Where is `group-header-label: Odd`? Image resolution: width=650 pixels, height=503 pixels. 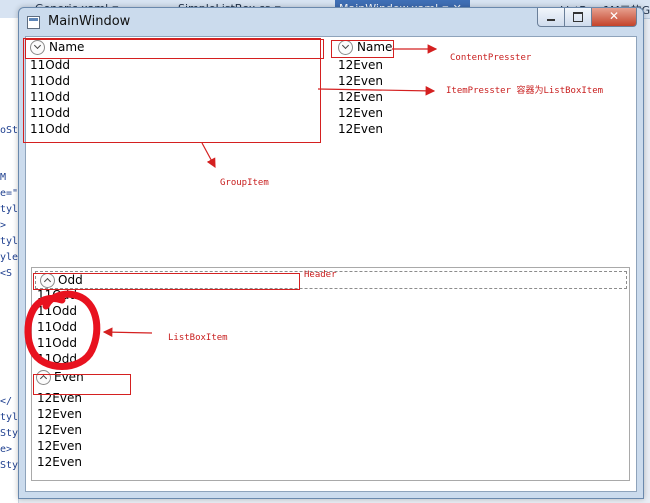
group-header-label: Odd is located at coordinates (70, 280).